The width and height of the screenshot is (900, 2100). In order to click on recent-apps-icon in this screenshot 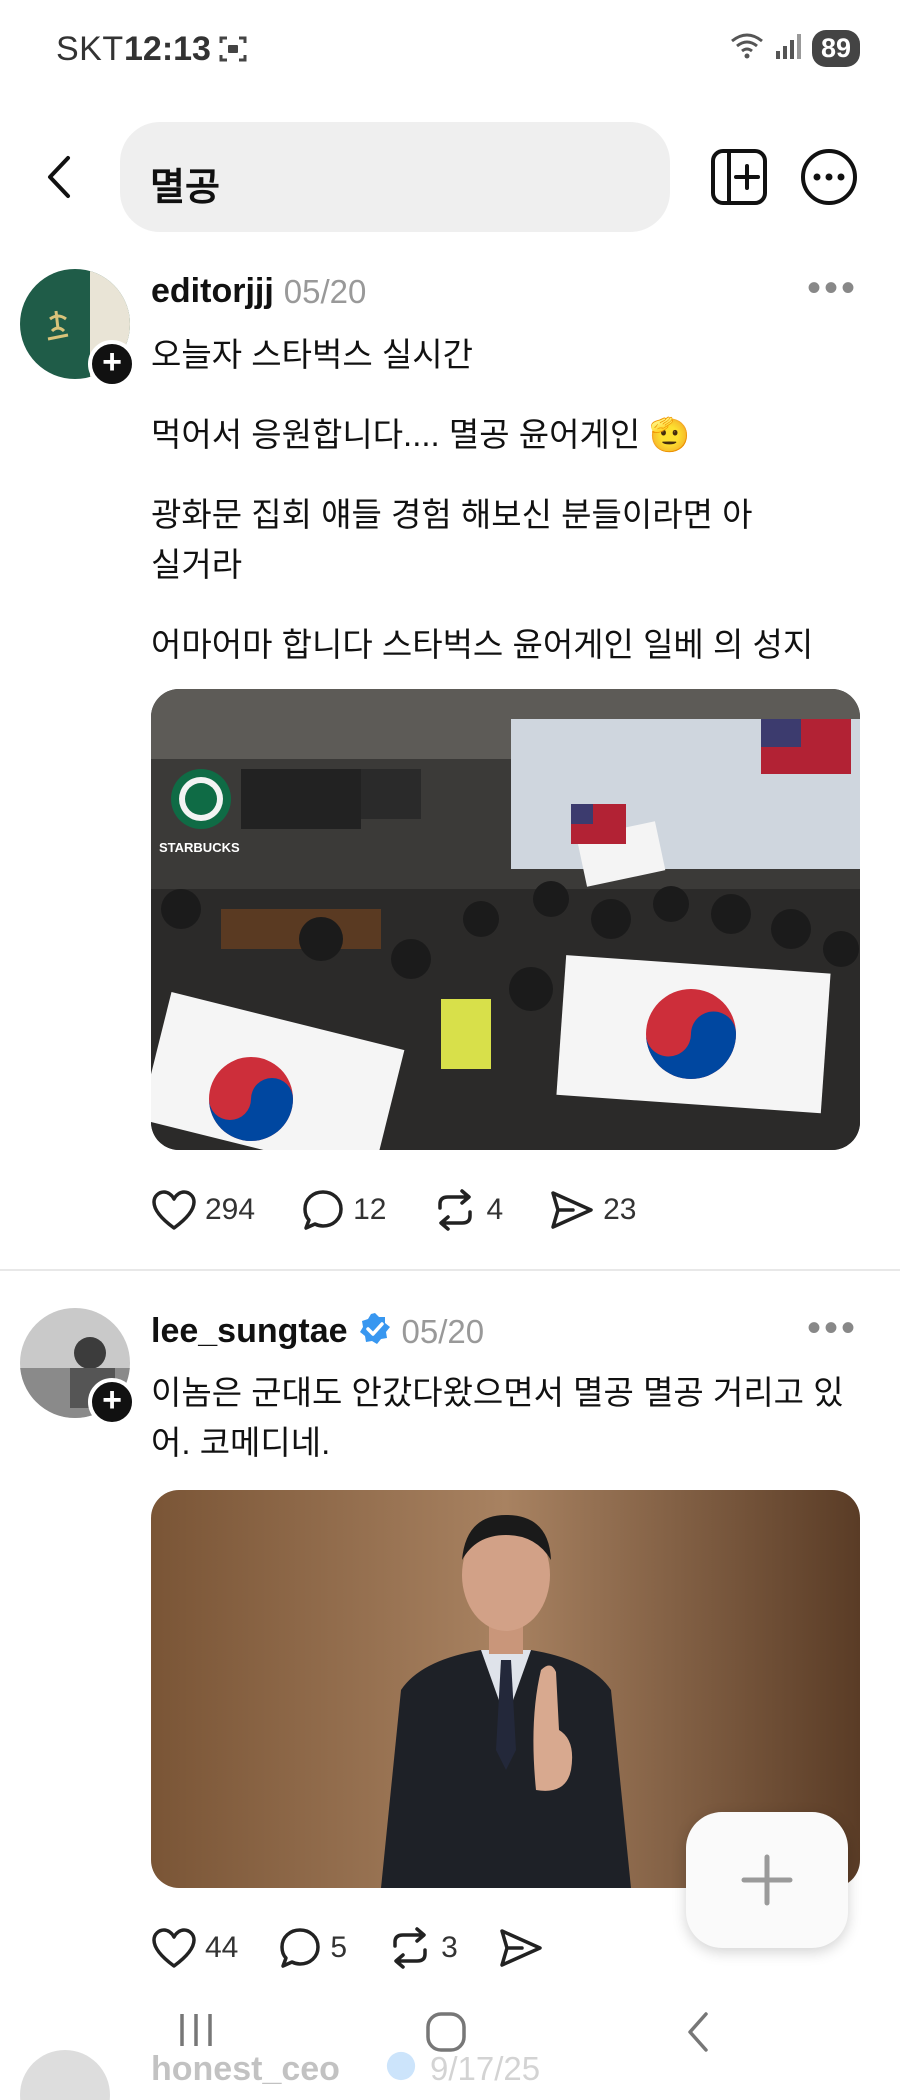, I will do `click(196, 2030)`.